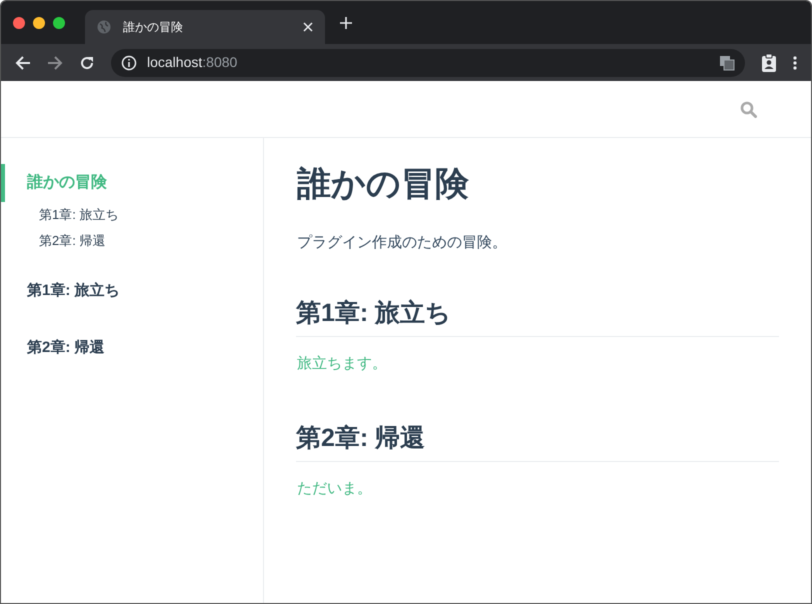  Describe the element at coordinates (335, 489) in the screenshot. I see `section-text: ただいま。` at that location.